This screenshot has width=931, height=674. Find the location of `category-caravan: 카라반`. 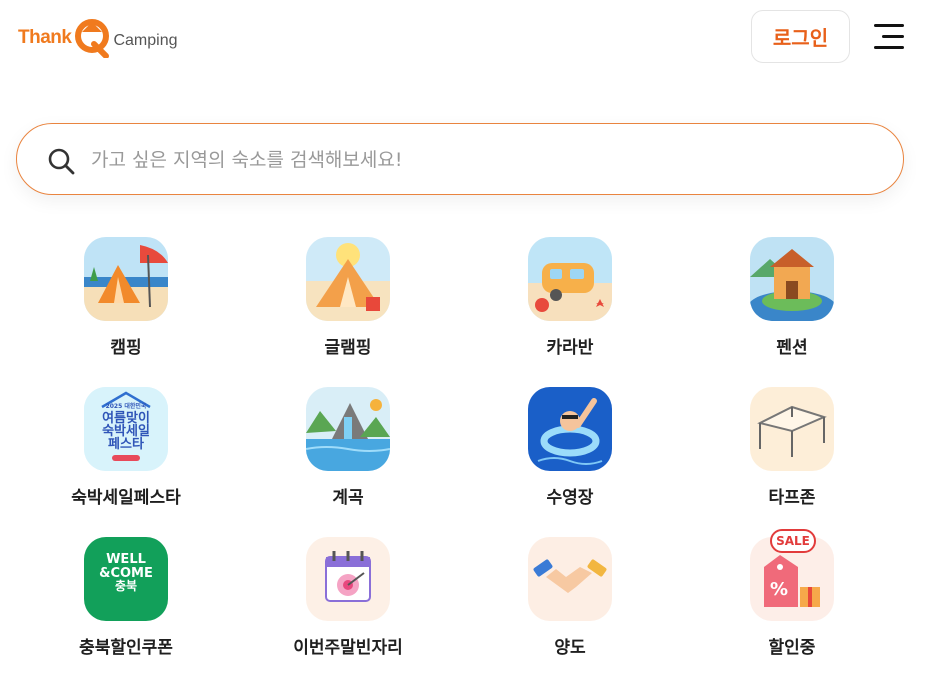

category-caravan: 카라반 is located at coordinates (570, 302).